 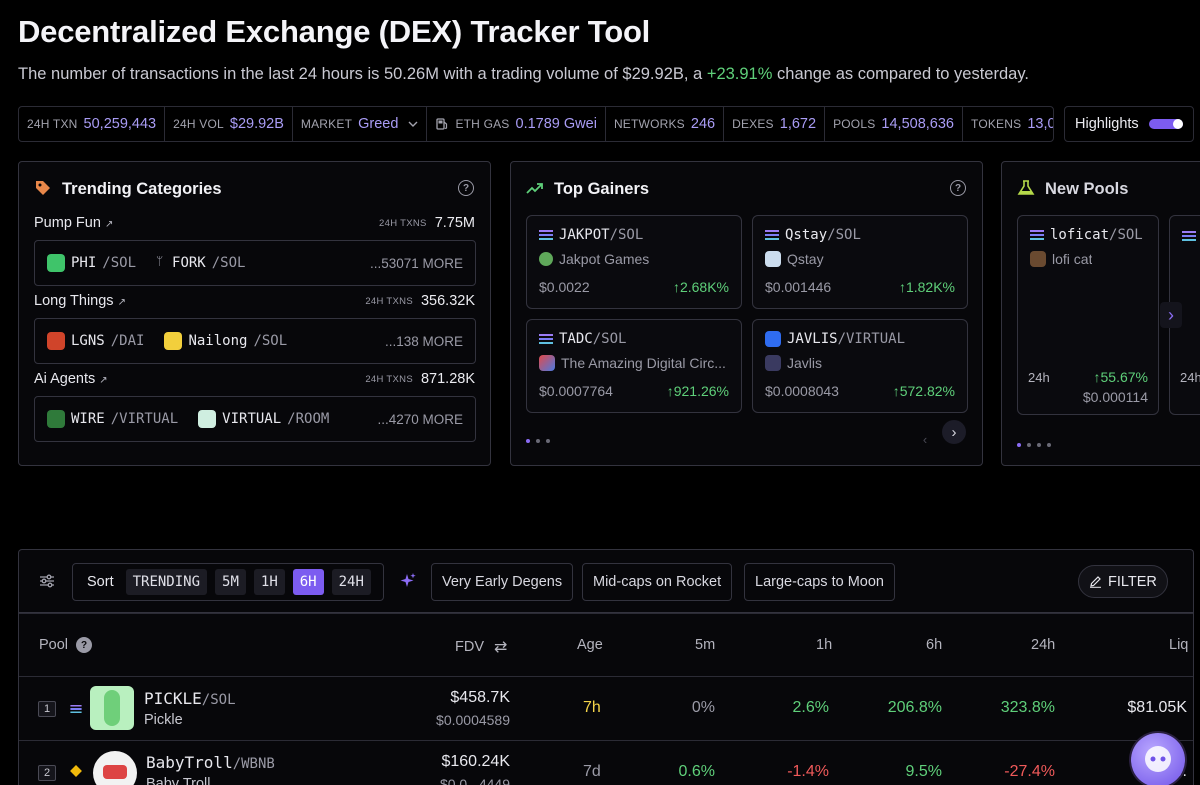 I want to click on timeframe-1h-button: 1H, so click(x=269, y=582).